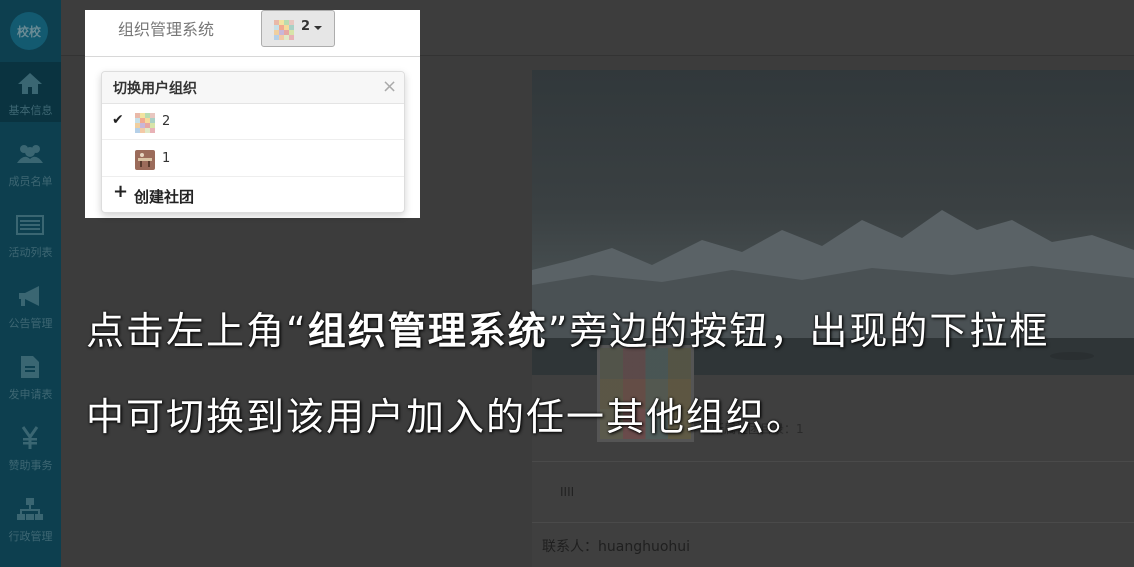  What do you see at coordinates (30, 367) in the screenshot?
I see `document-icon` at bounding box center [30, 367].